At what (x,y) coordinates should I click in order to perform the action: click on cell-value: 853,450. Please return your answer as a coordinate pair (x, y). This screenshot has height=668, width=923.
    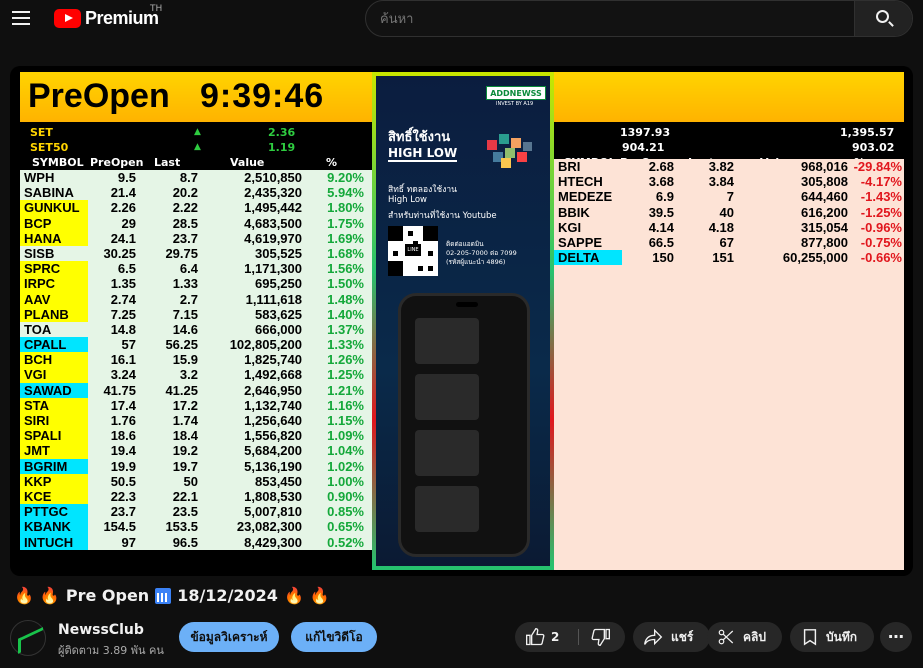
    Looking at the image, I should click on (278, 481).